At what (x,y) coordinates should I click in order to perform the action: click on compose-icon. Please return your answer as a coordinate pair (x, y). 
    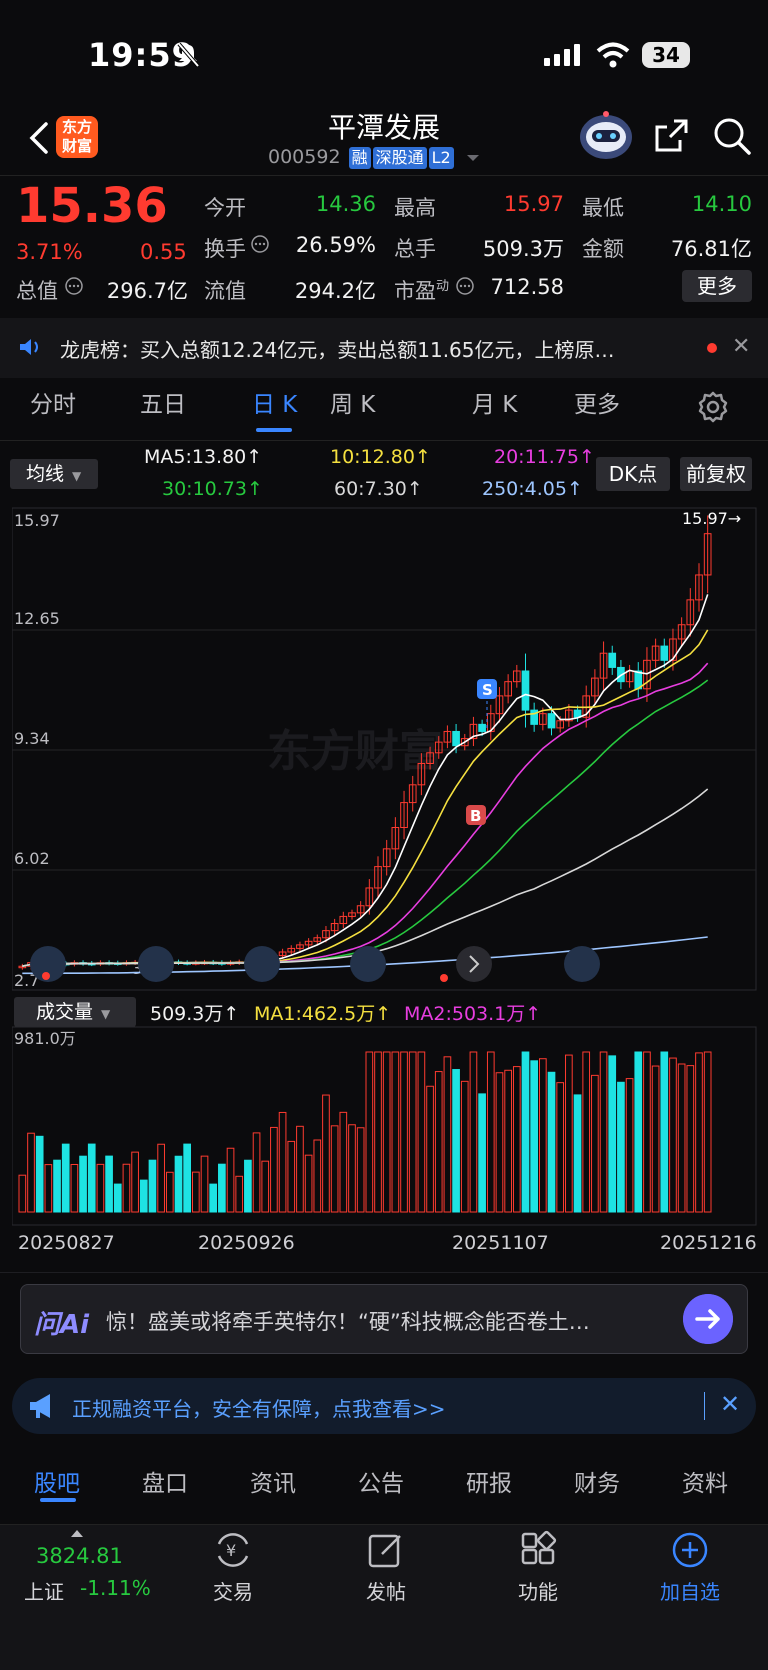
    Looking at the image, I should click on (386, 1550).